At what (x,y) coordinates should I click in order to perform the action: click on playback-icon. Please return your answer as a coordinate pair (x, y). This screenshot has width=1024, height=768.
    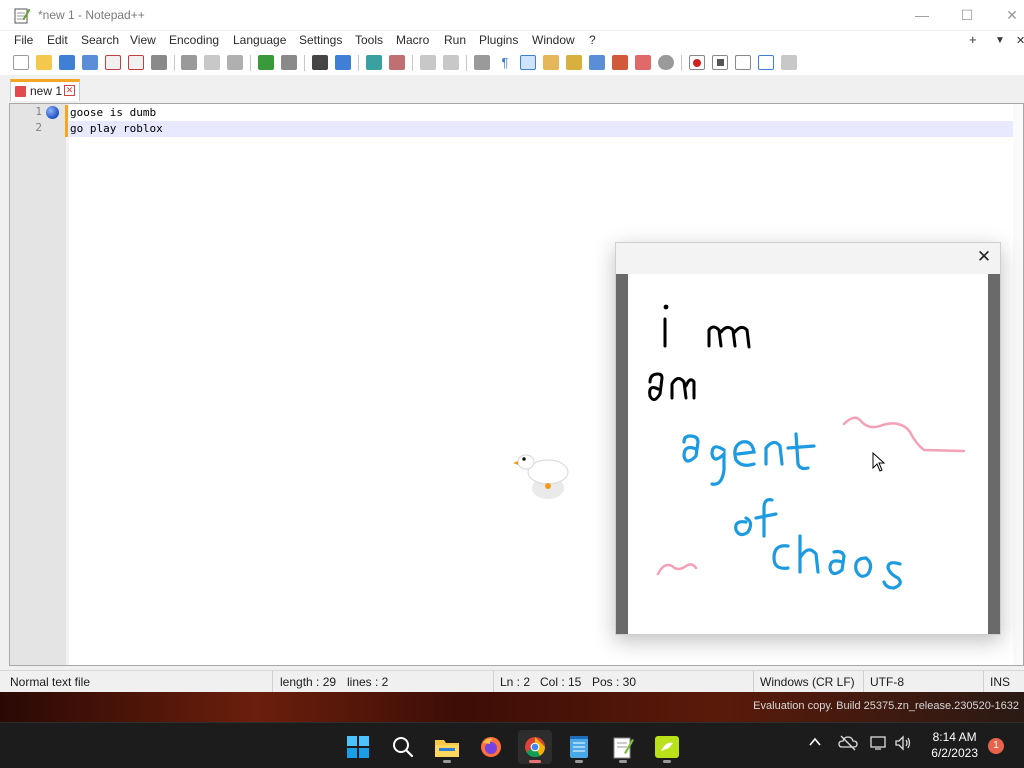
    Looking at the image, I should click on (743, 62).